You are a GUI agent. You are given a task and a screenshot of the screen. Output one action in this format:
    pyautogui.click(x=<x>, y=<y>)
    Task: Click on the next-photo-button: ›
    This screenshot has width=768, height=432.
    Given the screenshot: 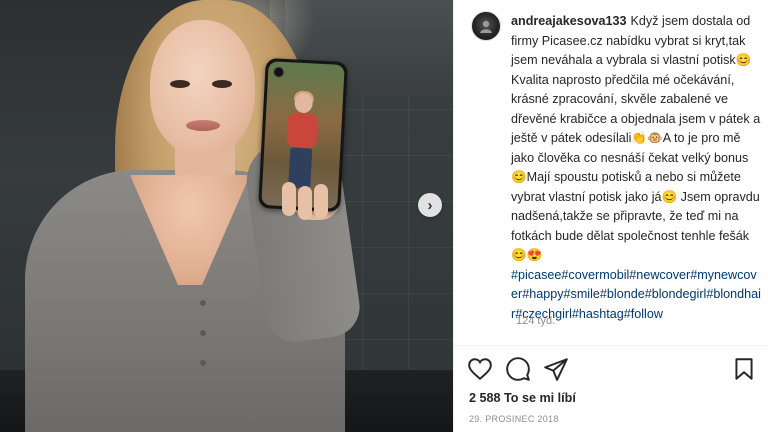 What is the action you would take?
    pyautogui.click(x=430, y=205)
    